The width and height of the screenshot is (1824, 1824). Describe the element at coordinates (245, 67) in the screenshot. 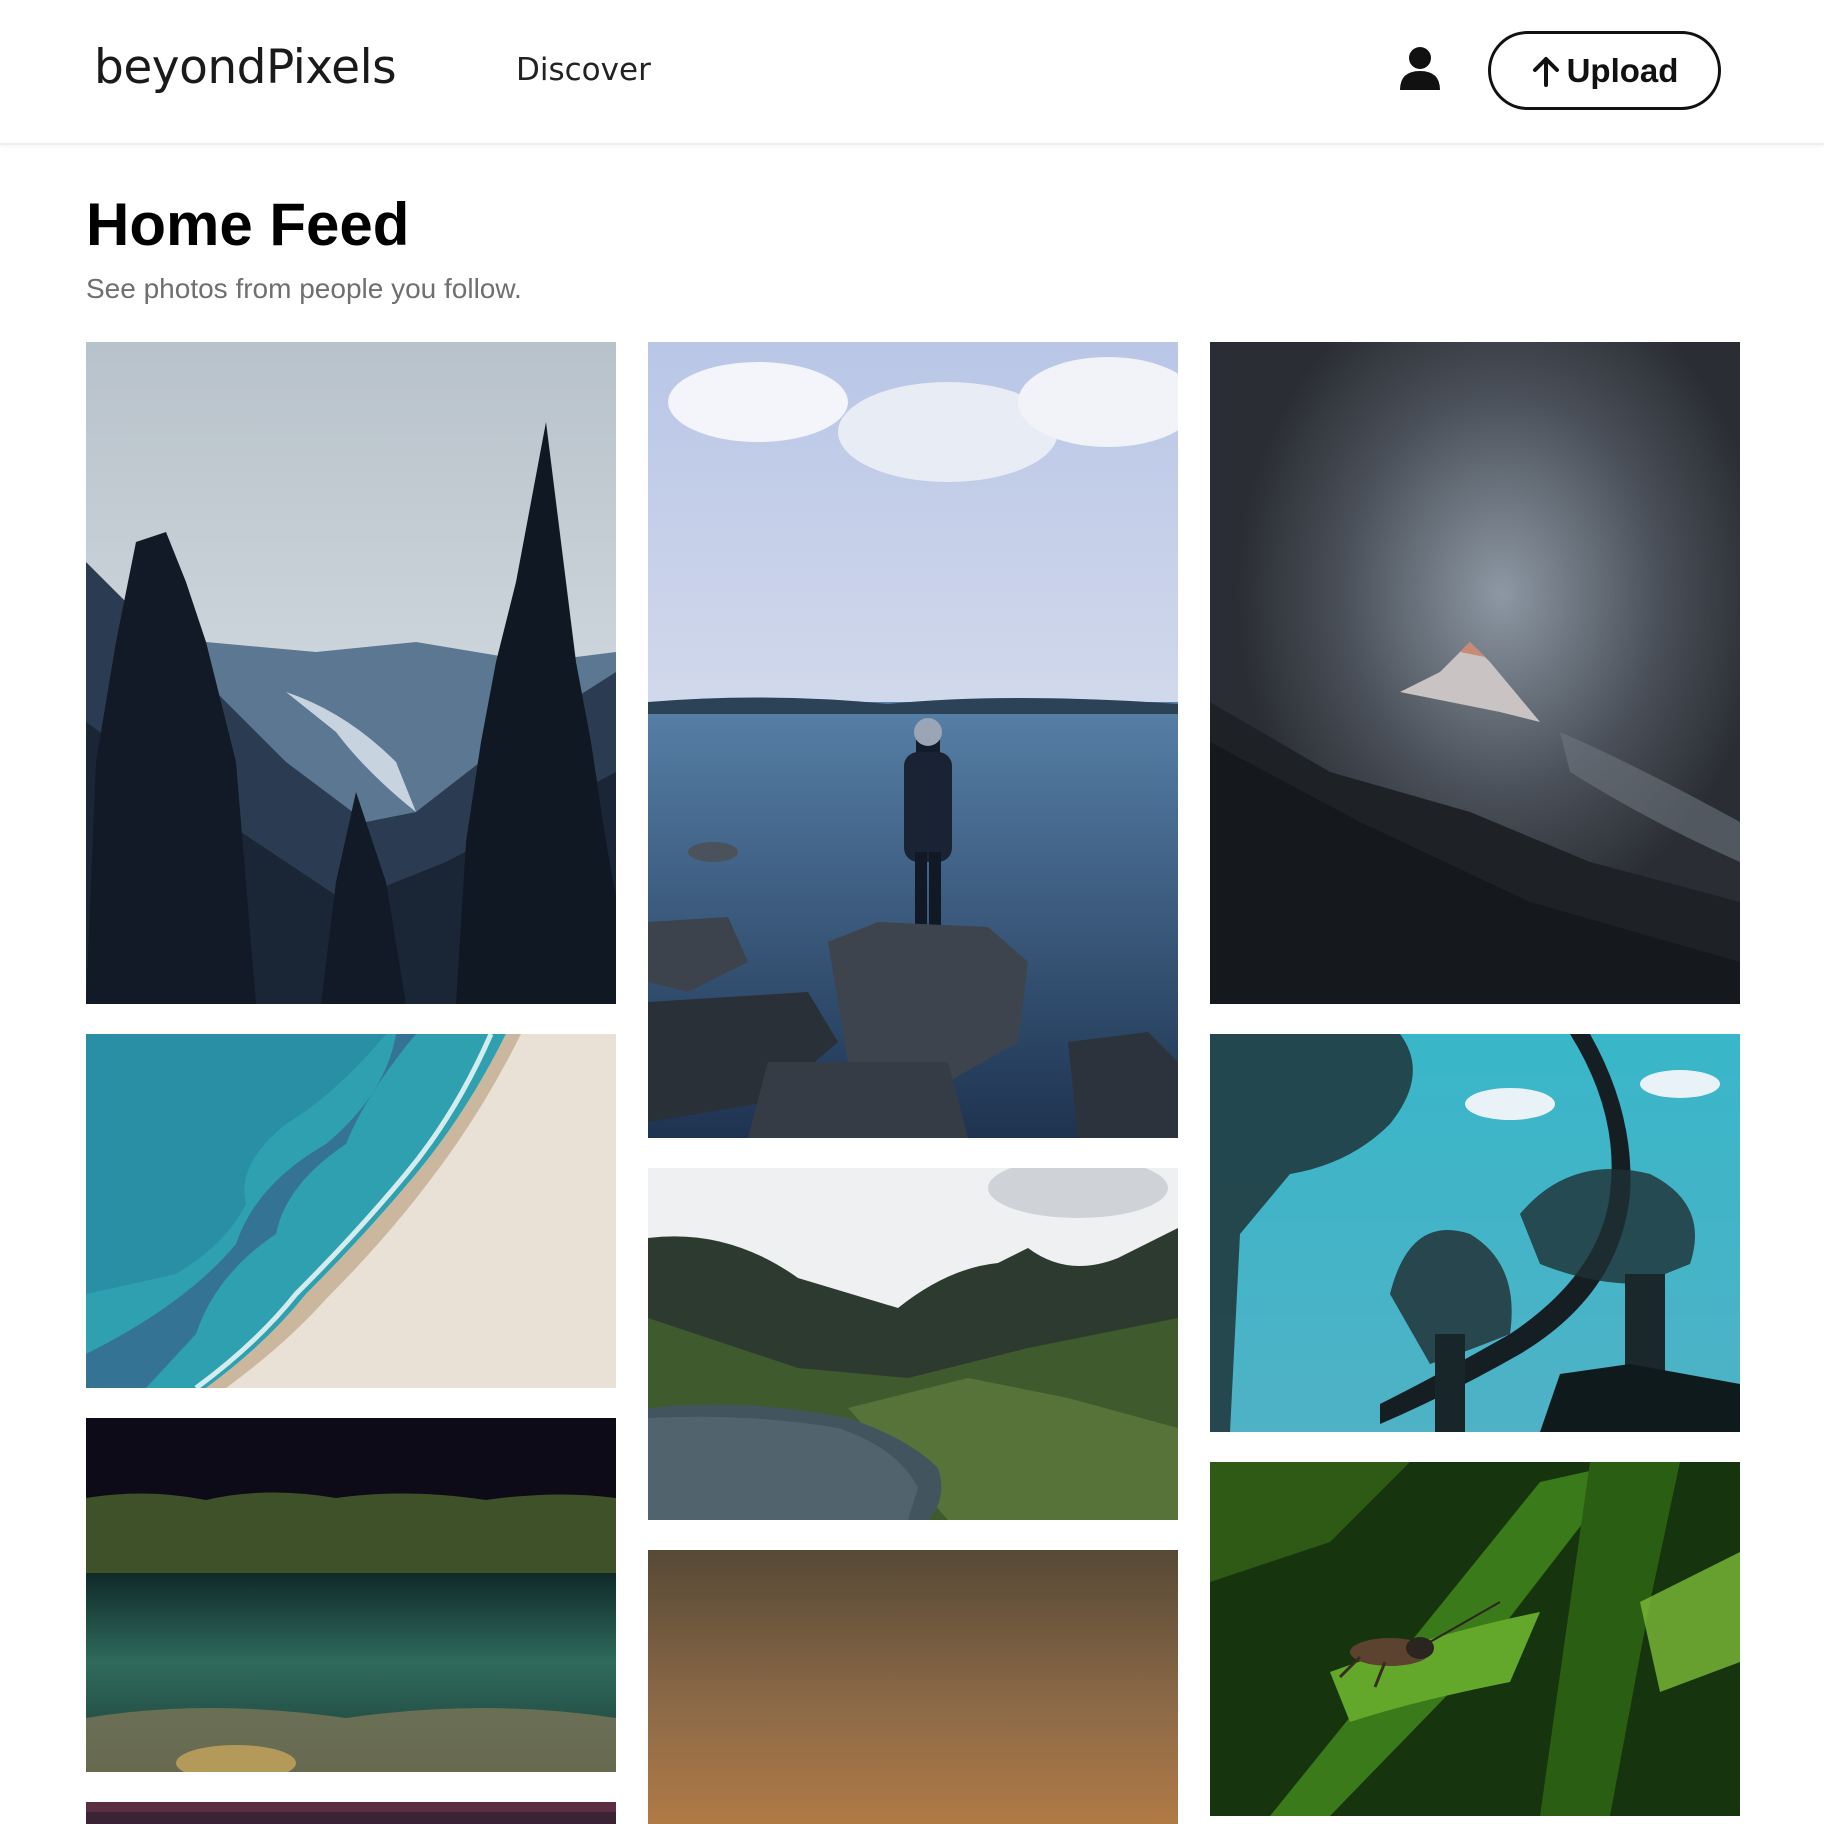

I see `brand-logo: beyondPixels` at that location.